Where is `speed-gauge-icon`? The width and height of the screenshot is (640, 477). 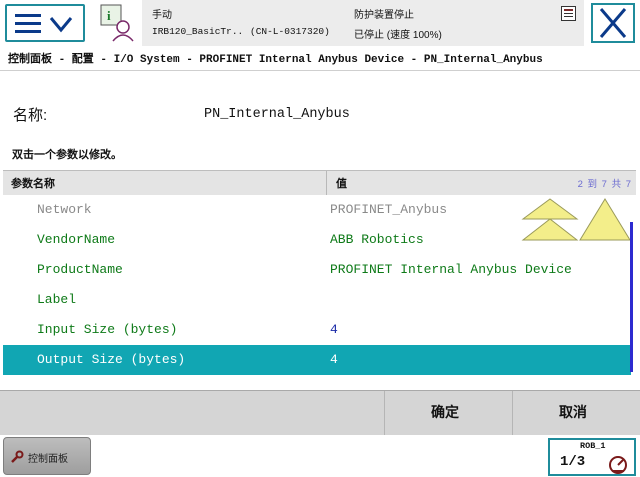
speed-gauge-icon is located at coordinates (618, 465).